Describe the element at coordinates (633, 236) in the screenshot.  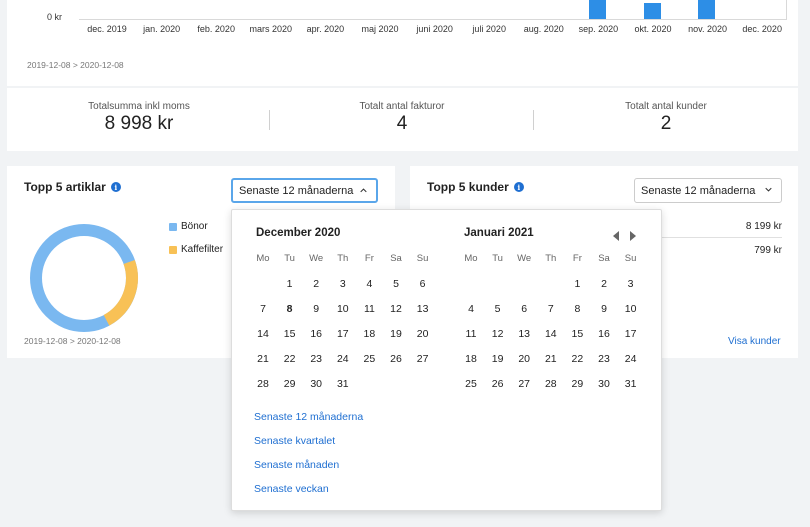
I see `next-month-icon` at that location.